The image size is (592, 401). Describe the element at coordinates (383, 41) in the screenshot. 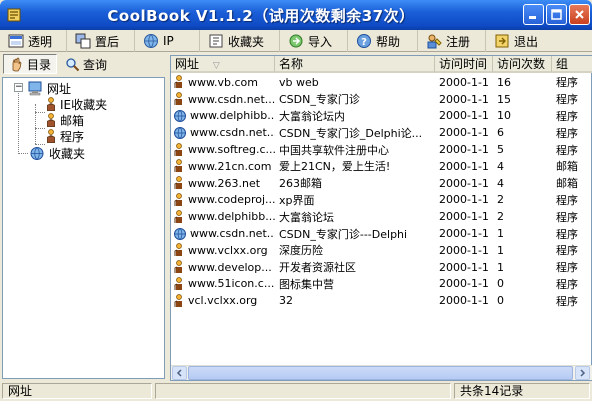

I see `toolbar-button-help: ? 帮助` at that location.